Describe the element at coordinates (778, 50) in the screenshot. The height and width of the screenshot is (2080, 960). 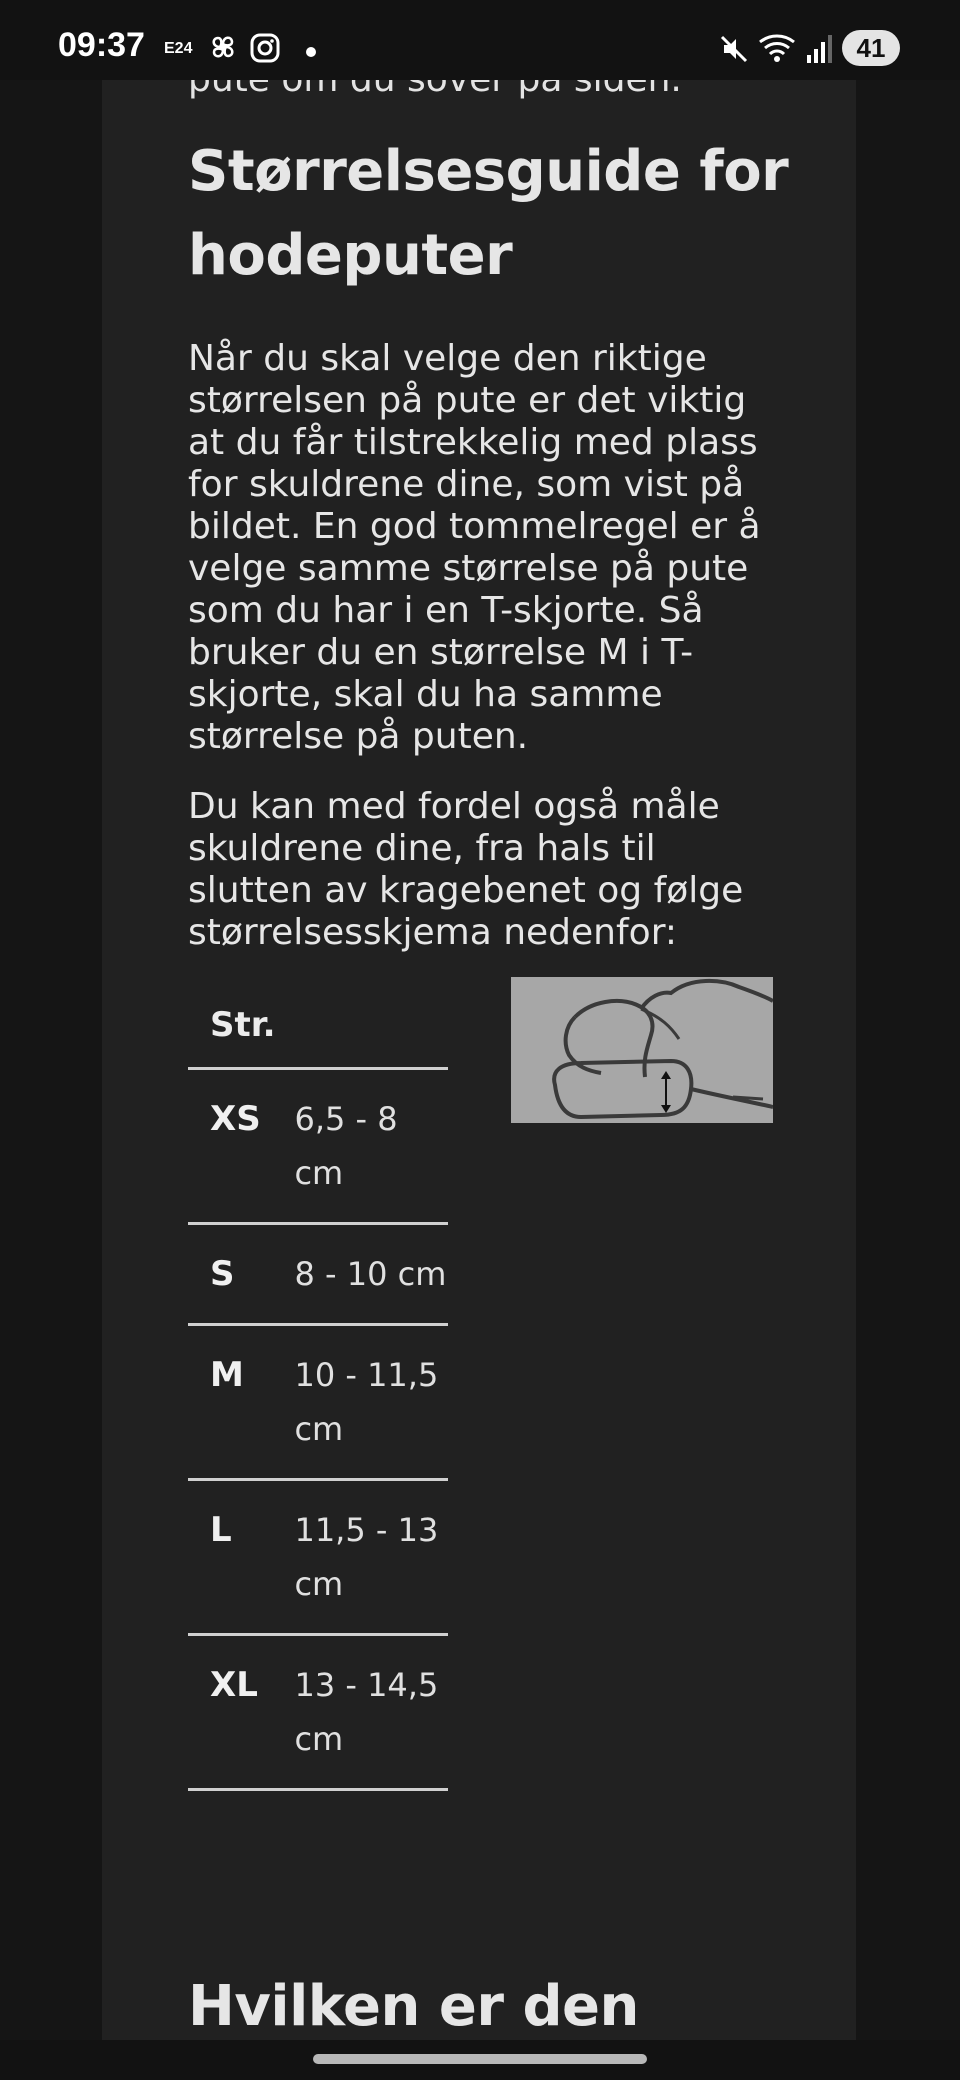
I see `wifi-icon` at that location.